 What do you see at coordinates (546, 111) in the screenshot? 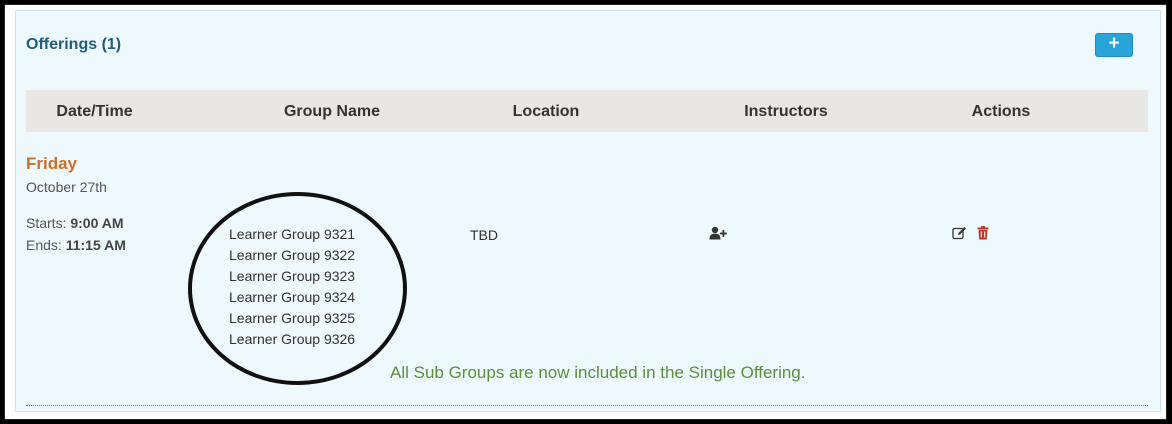
I see `column-header-location: Location` at bounding box center [546, 111].